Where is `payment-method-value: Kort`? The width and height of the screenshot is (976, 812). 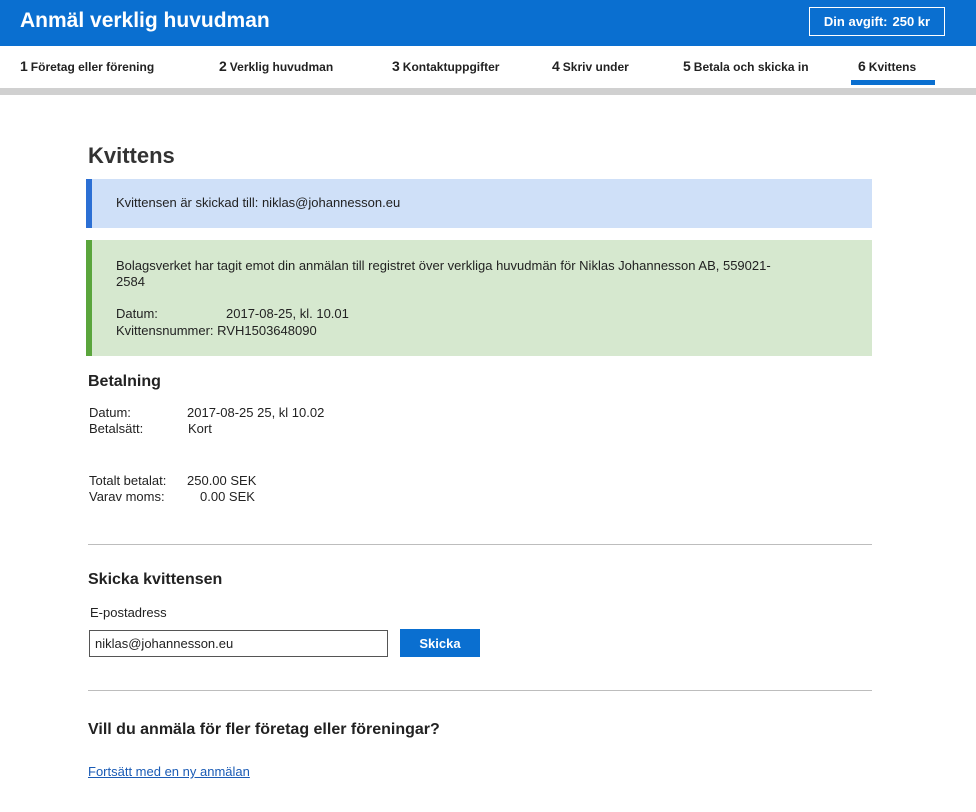
payment-method-value: Kort is located at coordinates (200, 428).